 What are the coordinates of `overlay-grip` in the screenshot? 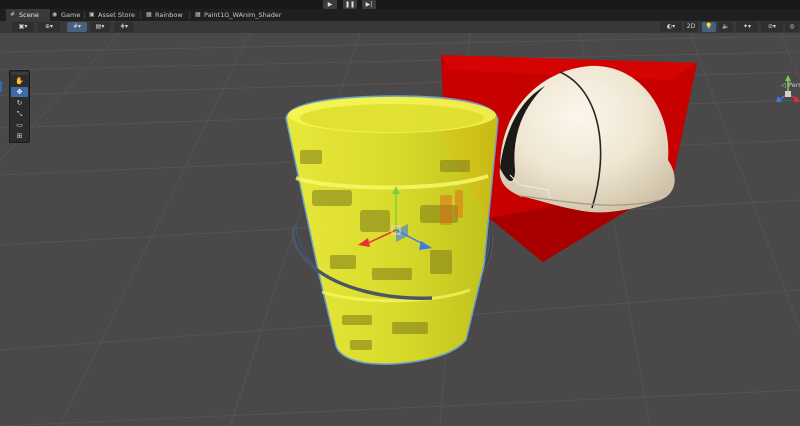 It's located at (19, 73).